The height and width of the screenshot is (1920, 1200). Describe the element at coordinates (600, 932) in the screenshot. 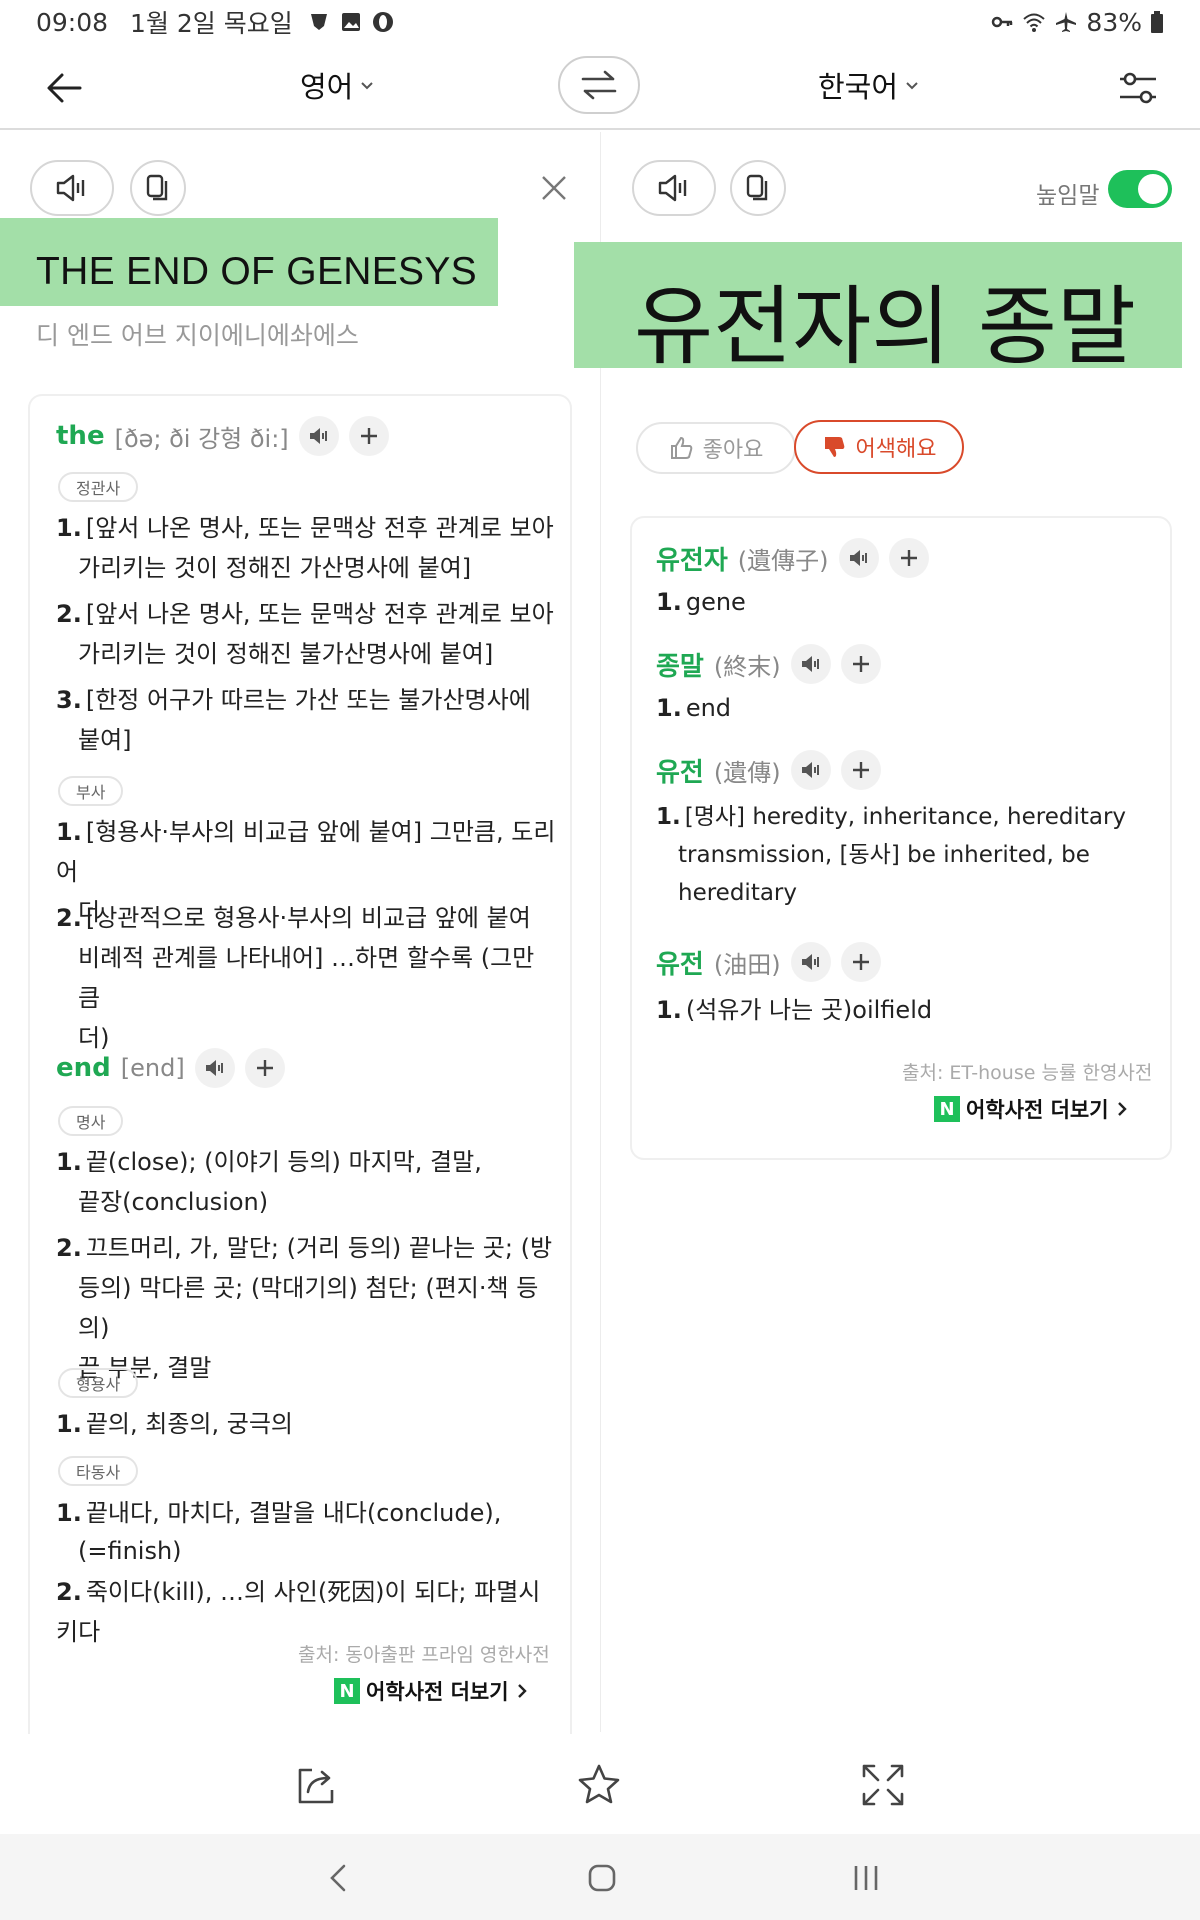

I see `panel-divider` at that location.